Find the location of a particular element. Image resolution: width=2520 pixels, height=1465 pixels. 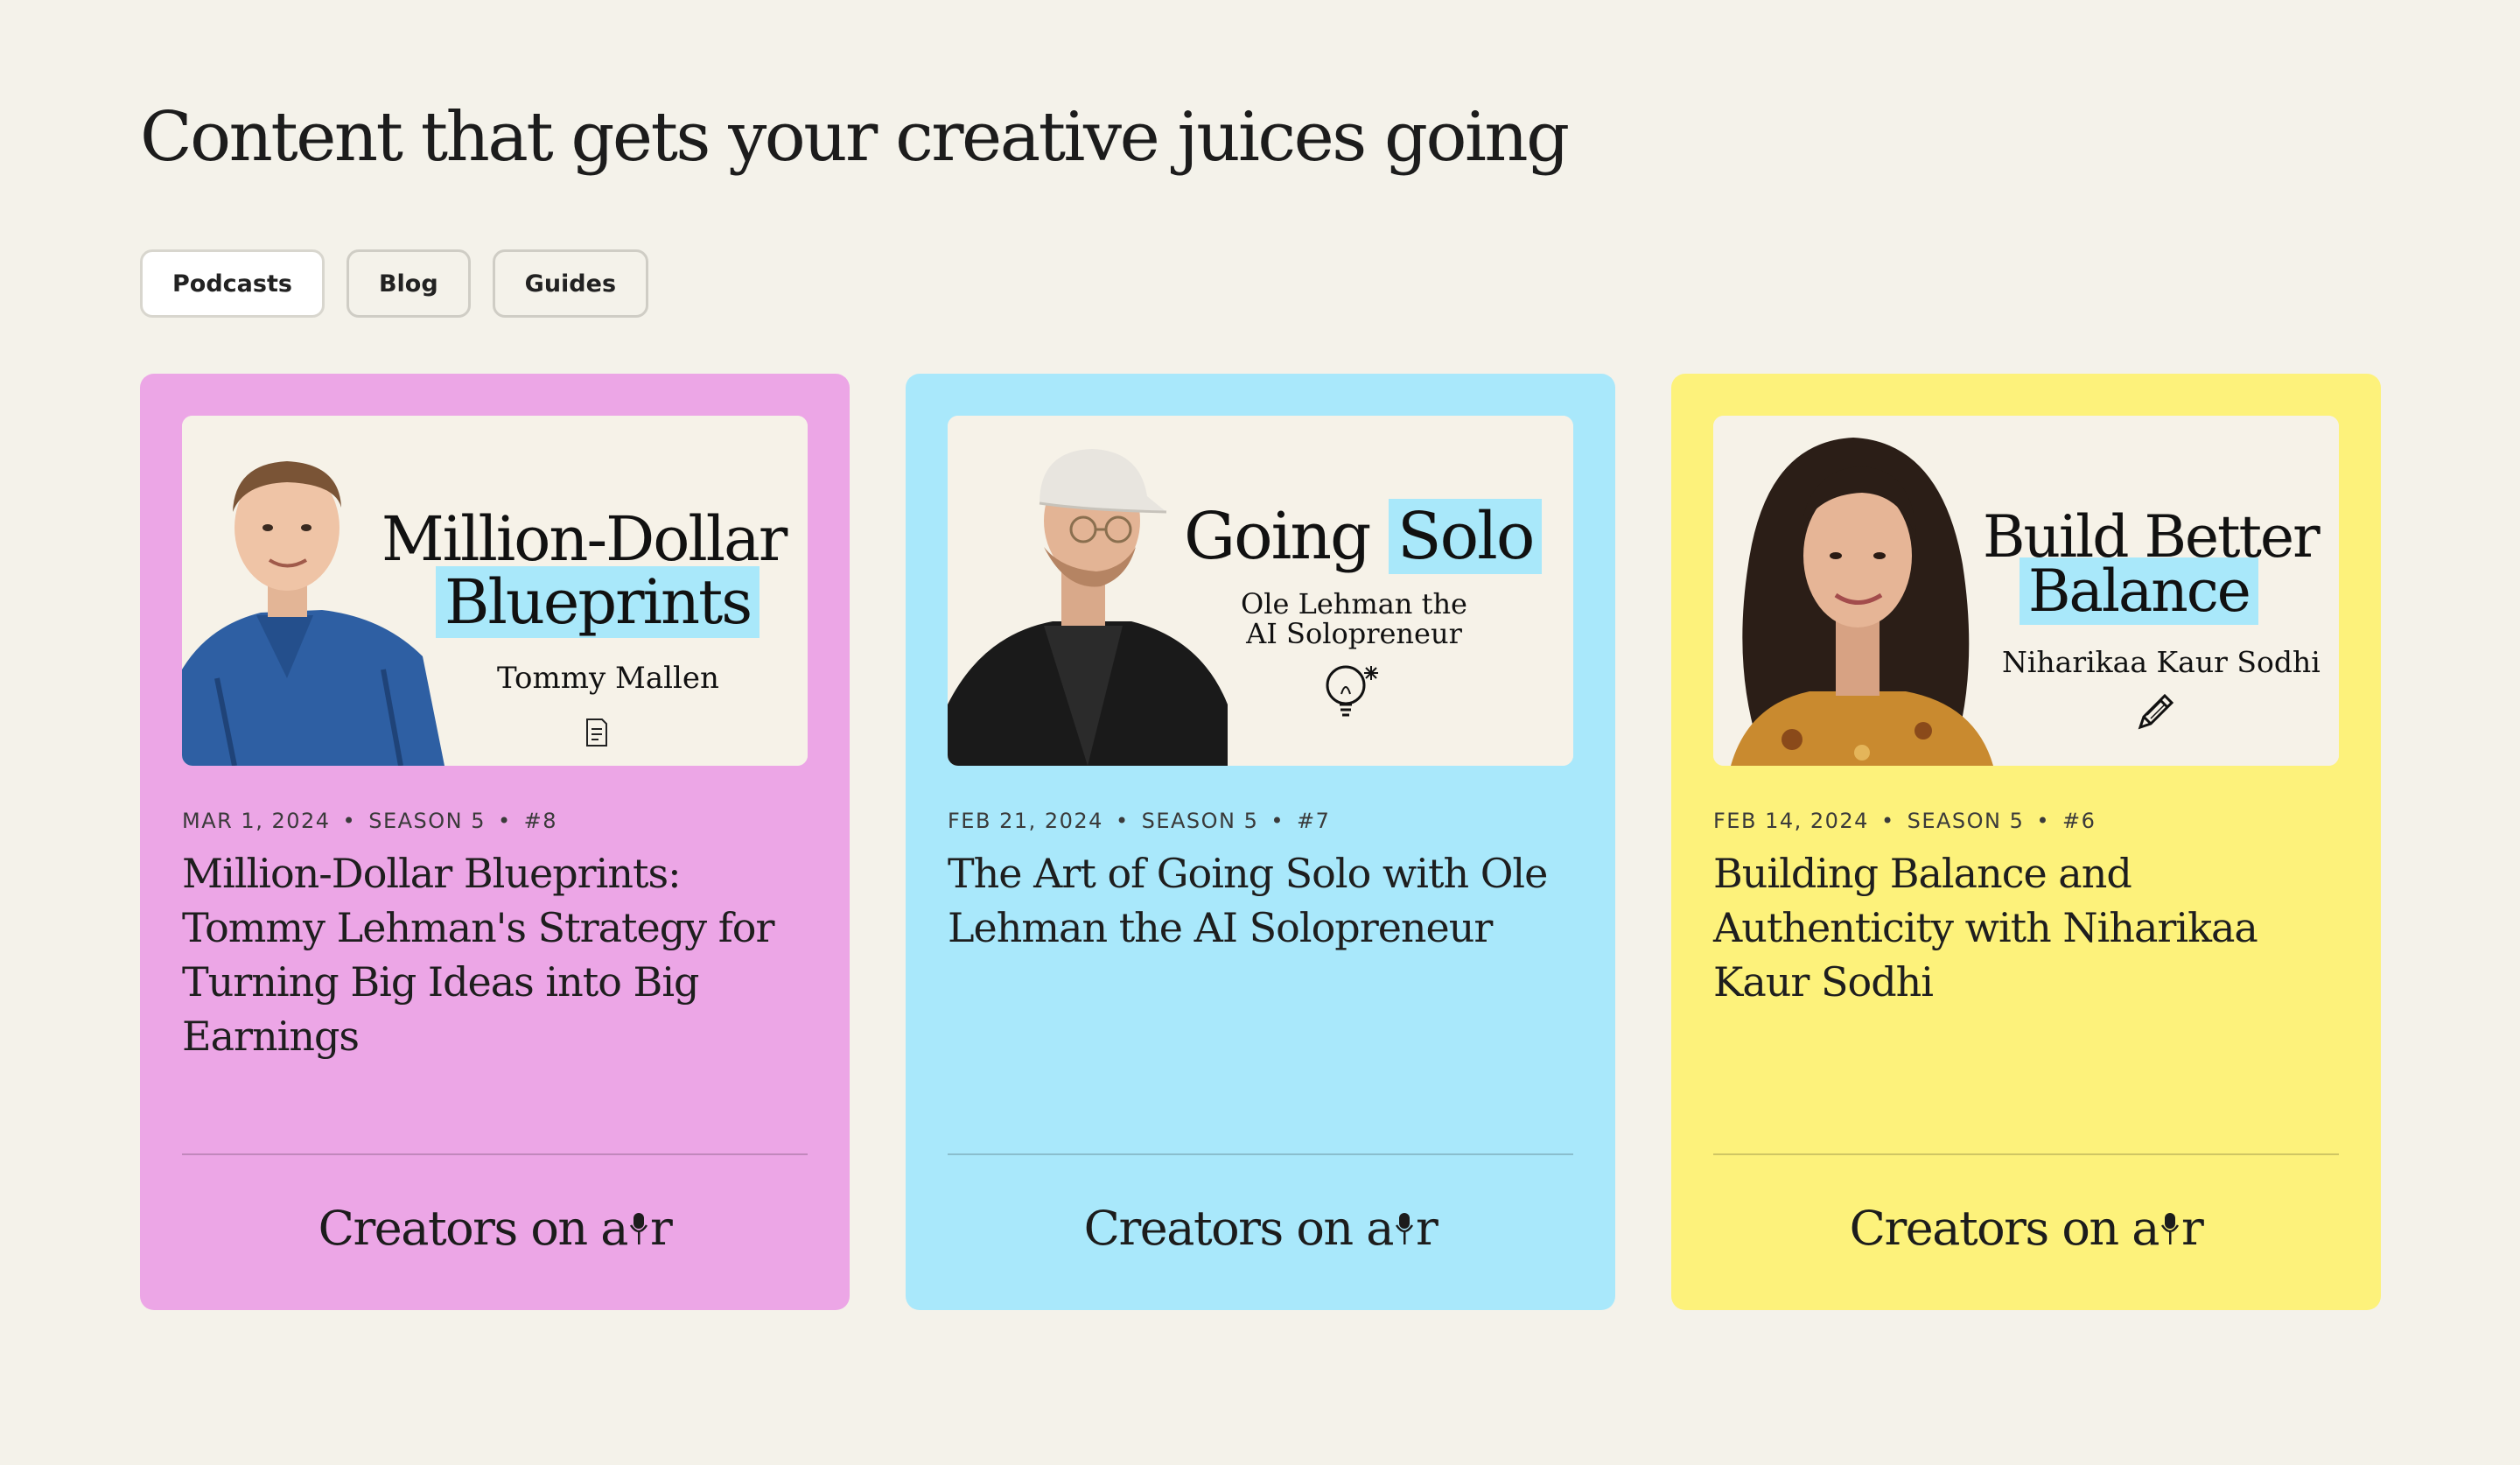

episode-meta: MAR 1, 2024 • SEASON 5 • #8 is located at coordinates (370, 821).